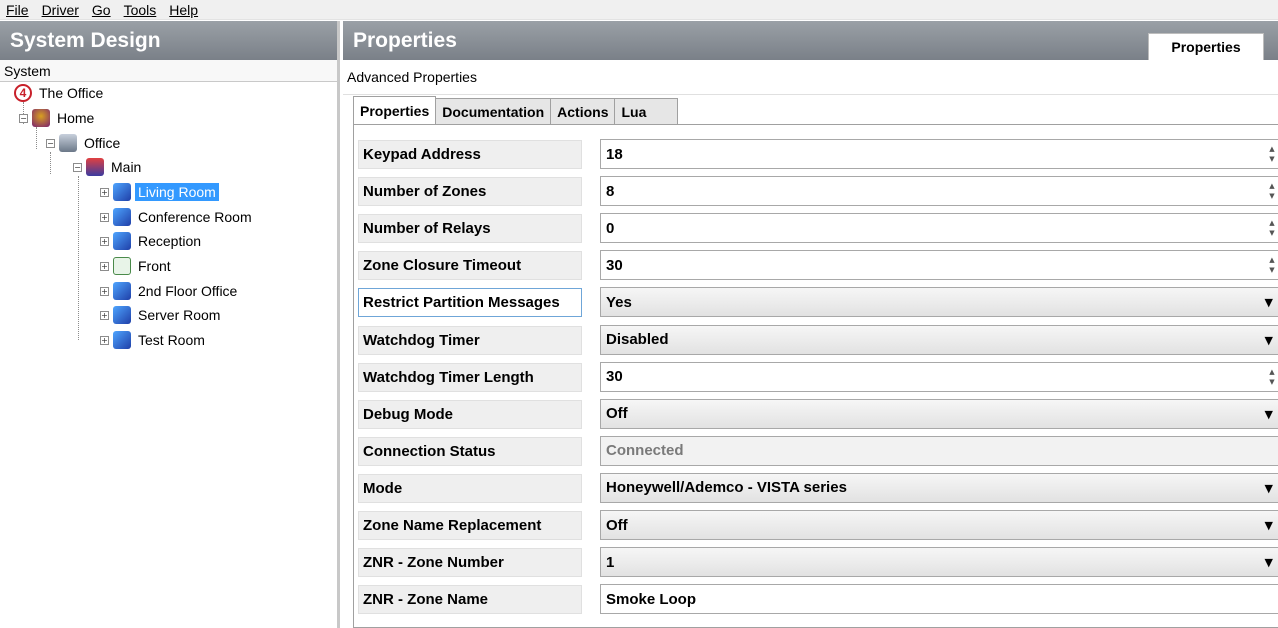  What do you see at coordinates (470, 488) in the screenshot?
I see `property-label: Mode` at bounding box center [470, 488].